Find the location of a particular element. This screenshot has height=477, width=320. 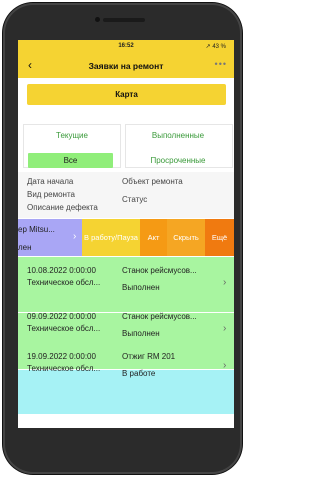

action-hide: Скрыть is located at coordinates (186, 237).